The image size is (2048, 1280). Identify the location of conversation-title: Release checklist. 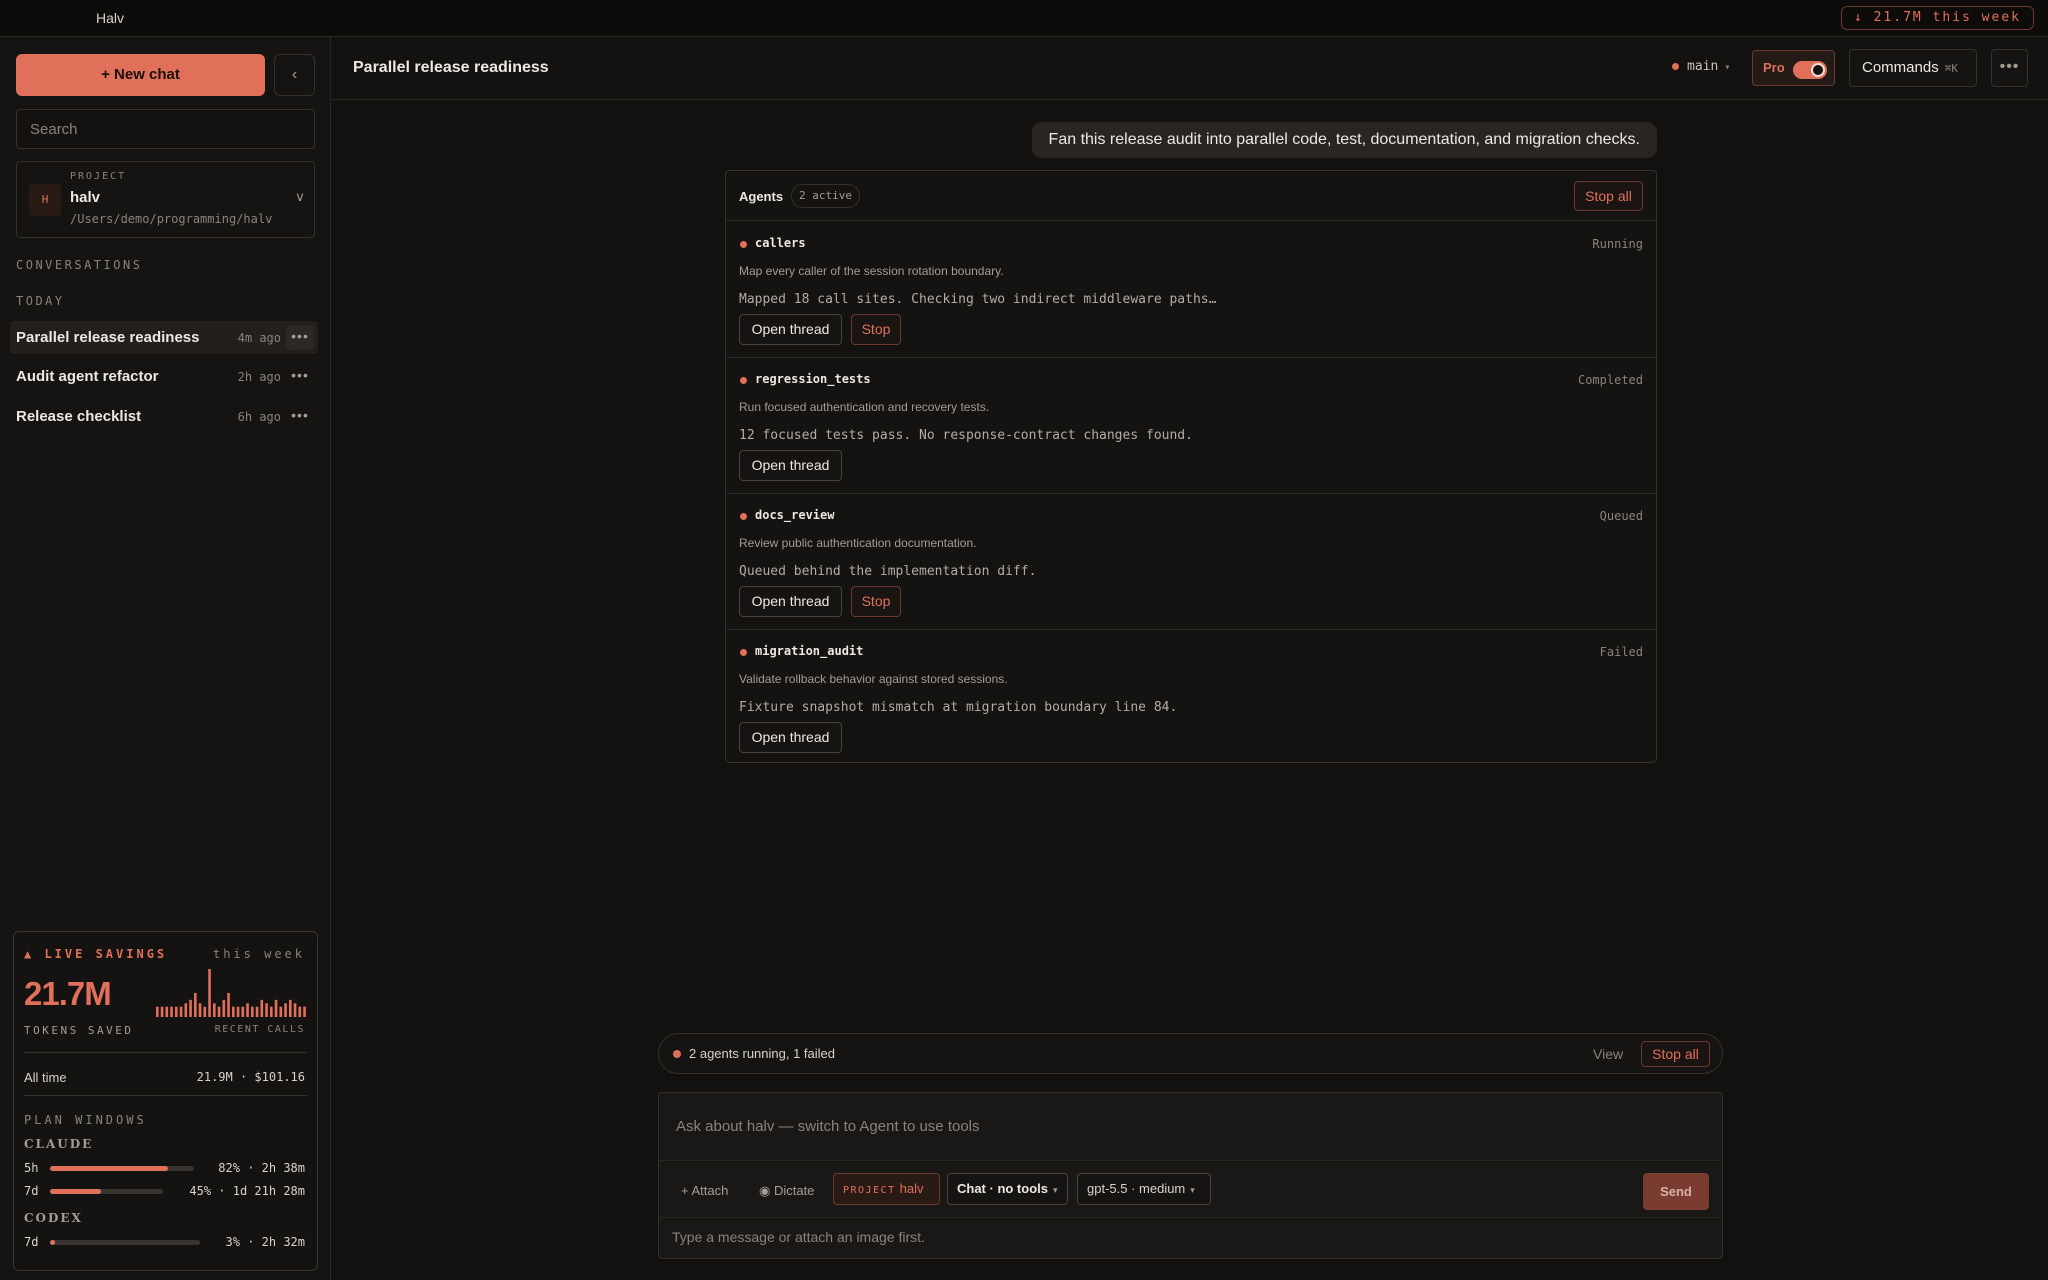
(79, 416).